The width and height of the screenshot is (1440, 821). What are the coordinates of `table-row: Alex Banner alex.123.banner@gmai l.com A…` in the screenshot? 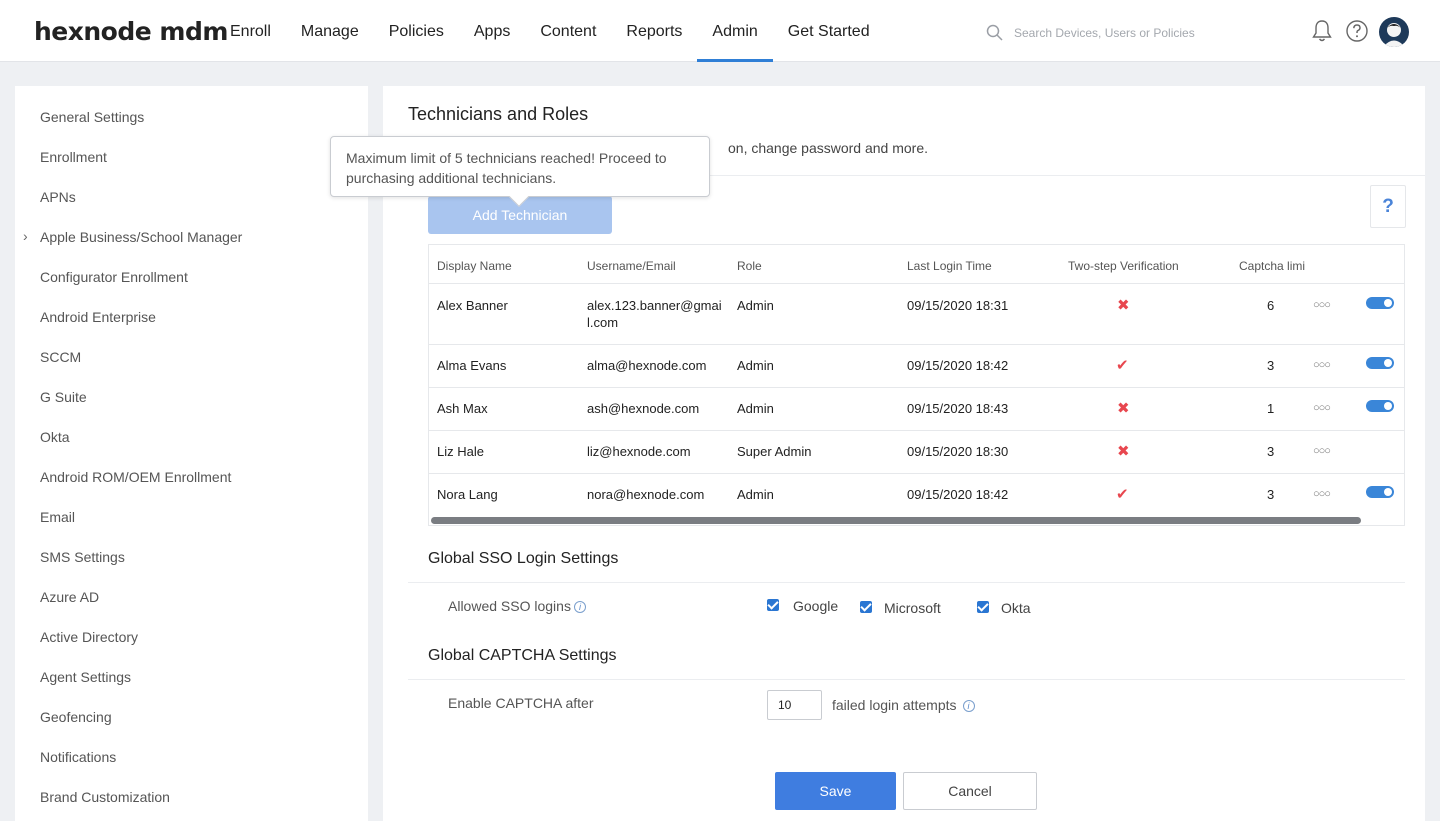 It's located at (916, 313).